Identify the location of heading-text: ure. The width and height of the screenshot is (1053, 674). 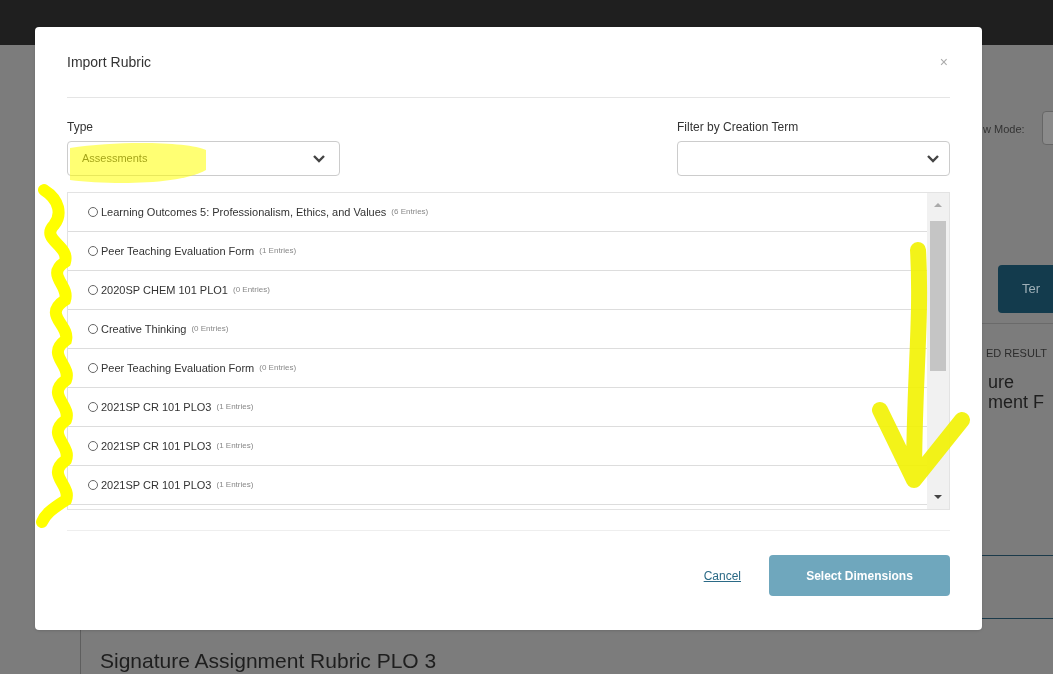
(1001, 382).